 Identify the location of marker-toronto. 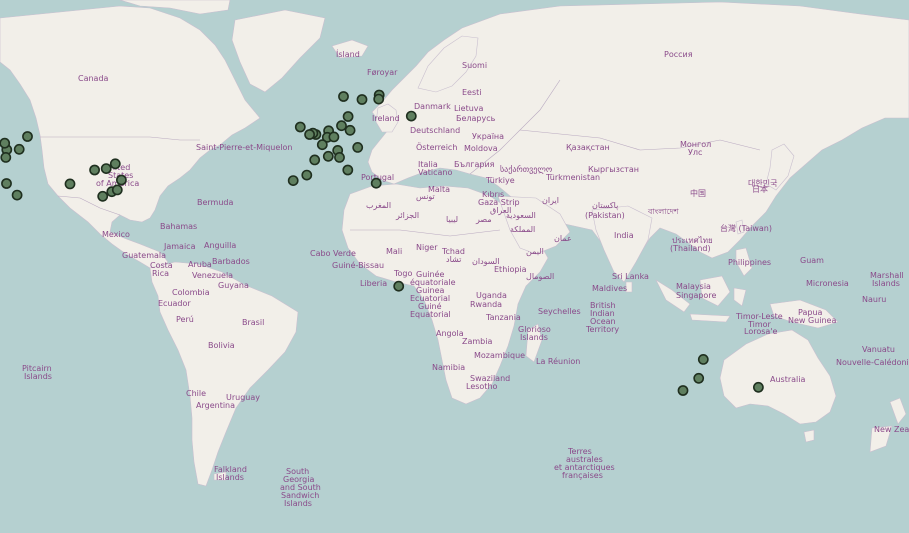
(115, 164).